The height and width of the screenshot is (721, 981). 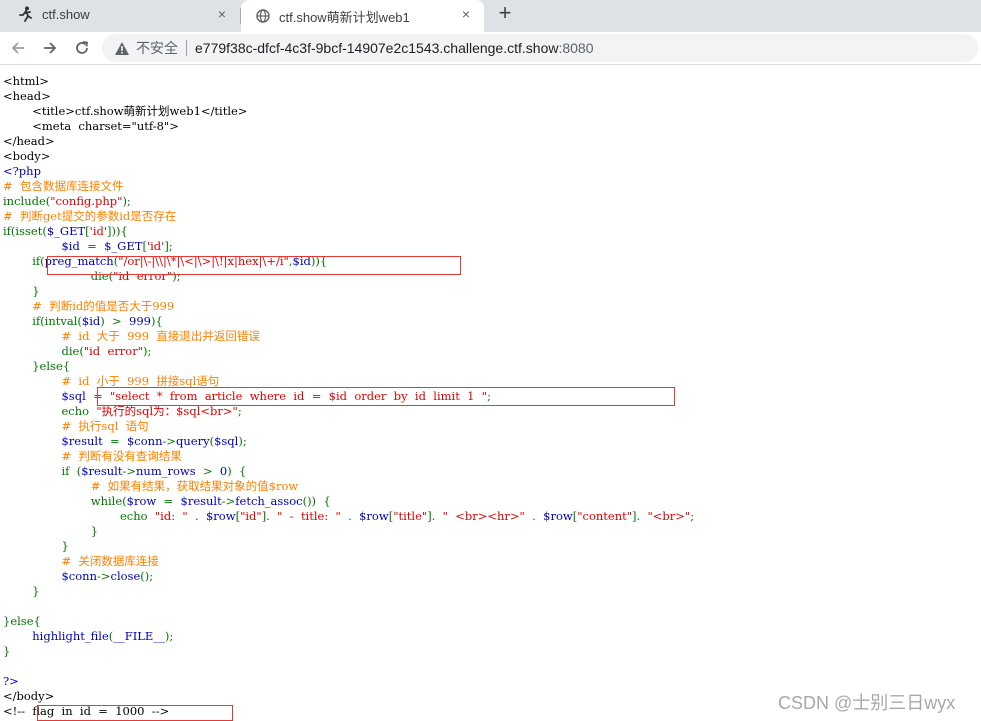 What do you see at coordinates (490, 96) in the screenshot?
I see `source-line: <head>` at bounding box center [490, 96].